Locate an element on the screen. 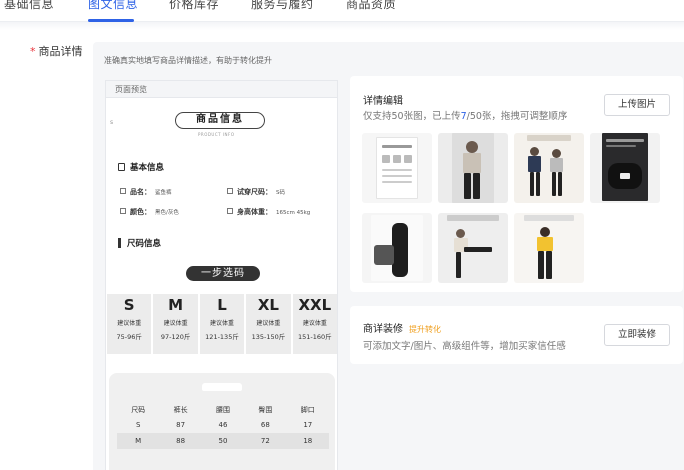 Image resolution: width=684 pixels, height=470 pixels. basic-info-section: 基本信息 is located at coordinates (141, 167).